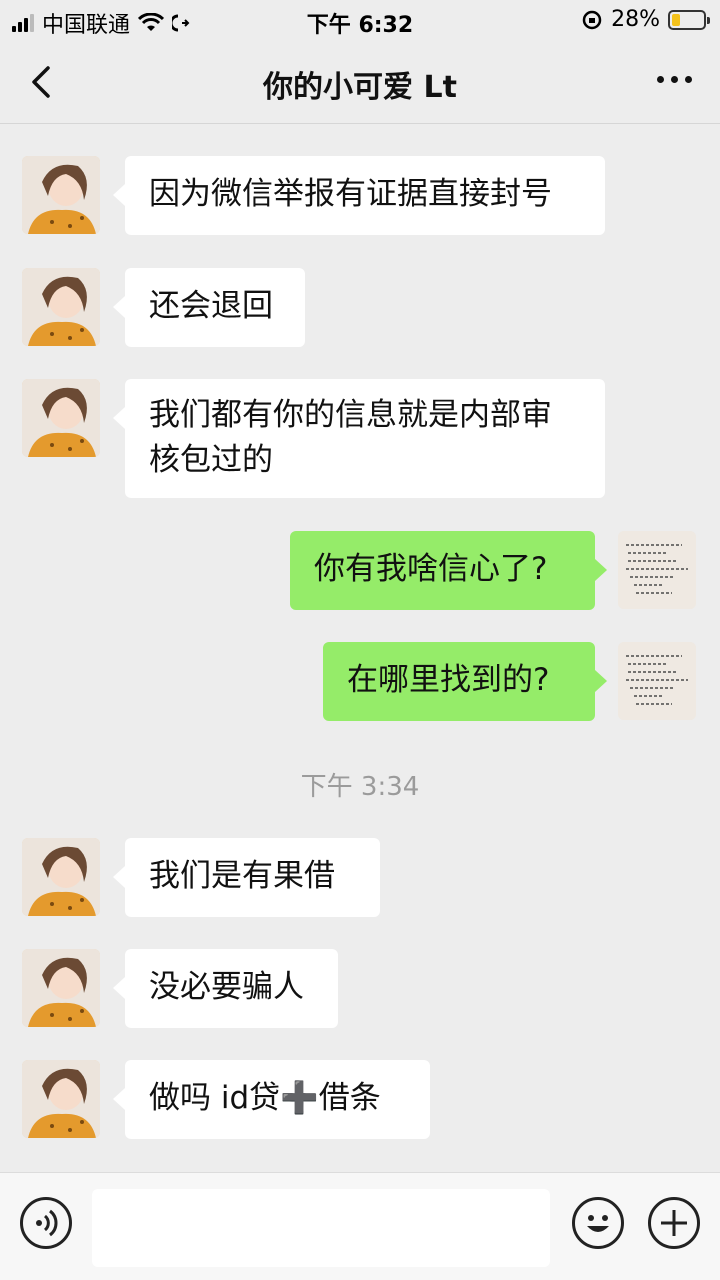 The height and width of the screenshot is (1280, 720). What do you see at coordinates (209, 307) in the screenshot?
I see `message-bubble-in: 还会退回` at bounding box center [209, 307].